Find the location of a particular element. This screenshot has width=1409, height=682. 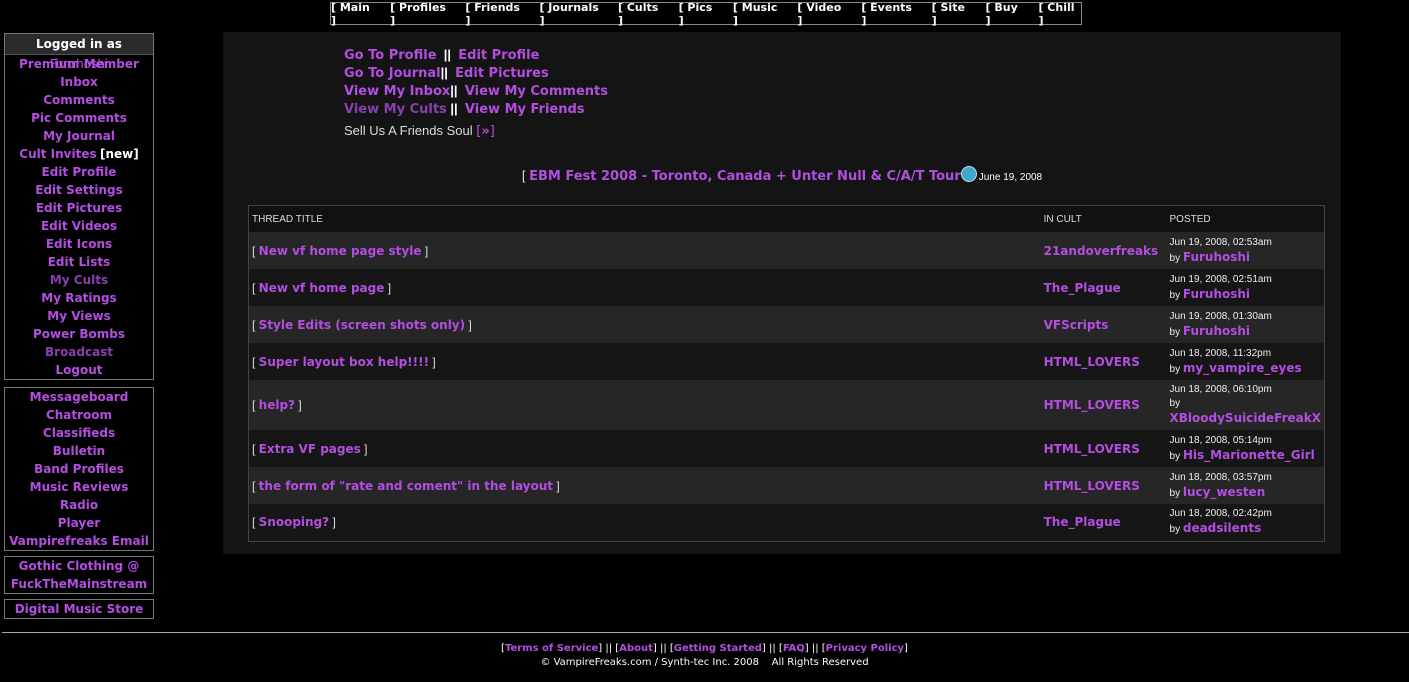

sidebar-item-my-ratings: My Ratings is located at coordinates (79, 298).